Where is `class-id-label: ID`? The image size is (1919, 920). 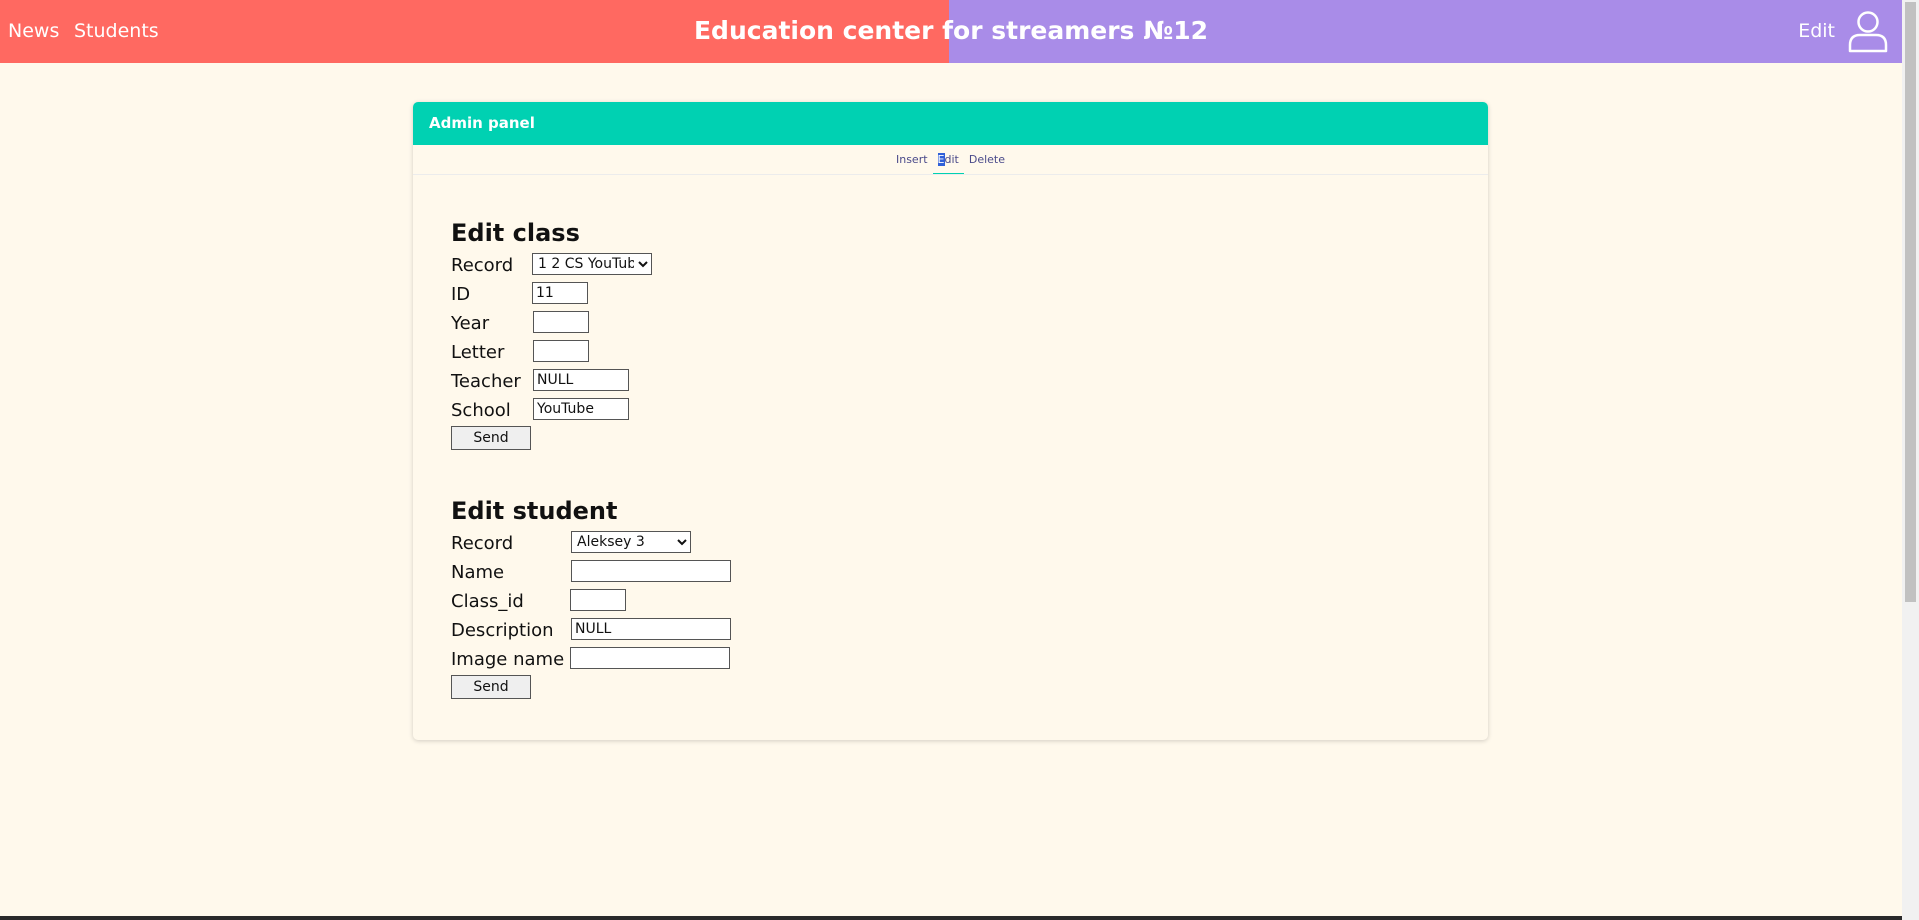
class-id-label: ID is located at coordinates (461, 294).